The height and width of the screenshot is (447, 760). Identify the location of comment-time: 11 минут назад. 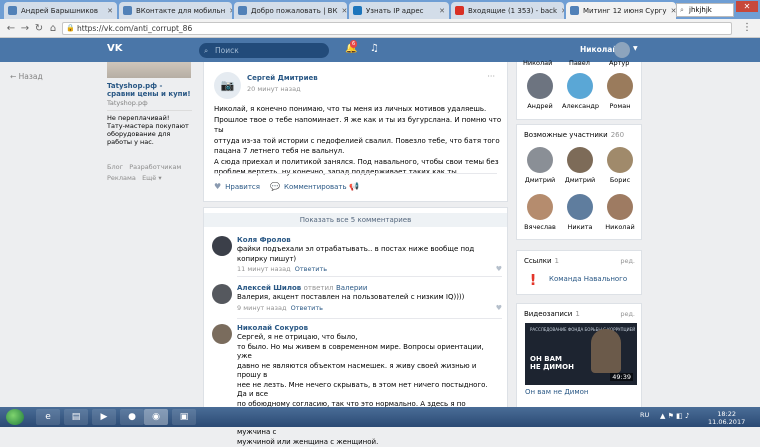
(264, 269).